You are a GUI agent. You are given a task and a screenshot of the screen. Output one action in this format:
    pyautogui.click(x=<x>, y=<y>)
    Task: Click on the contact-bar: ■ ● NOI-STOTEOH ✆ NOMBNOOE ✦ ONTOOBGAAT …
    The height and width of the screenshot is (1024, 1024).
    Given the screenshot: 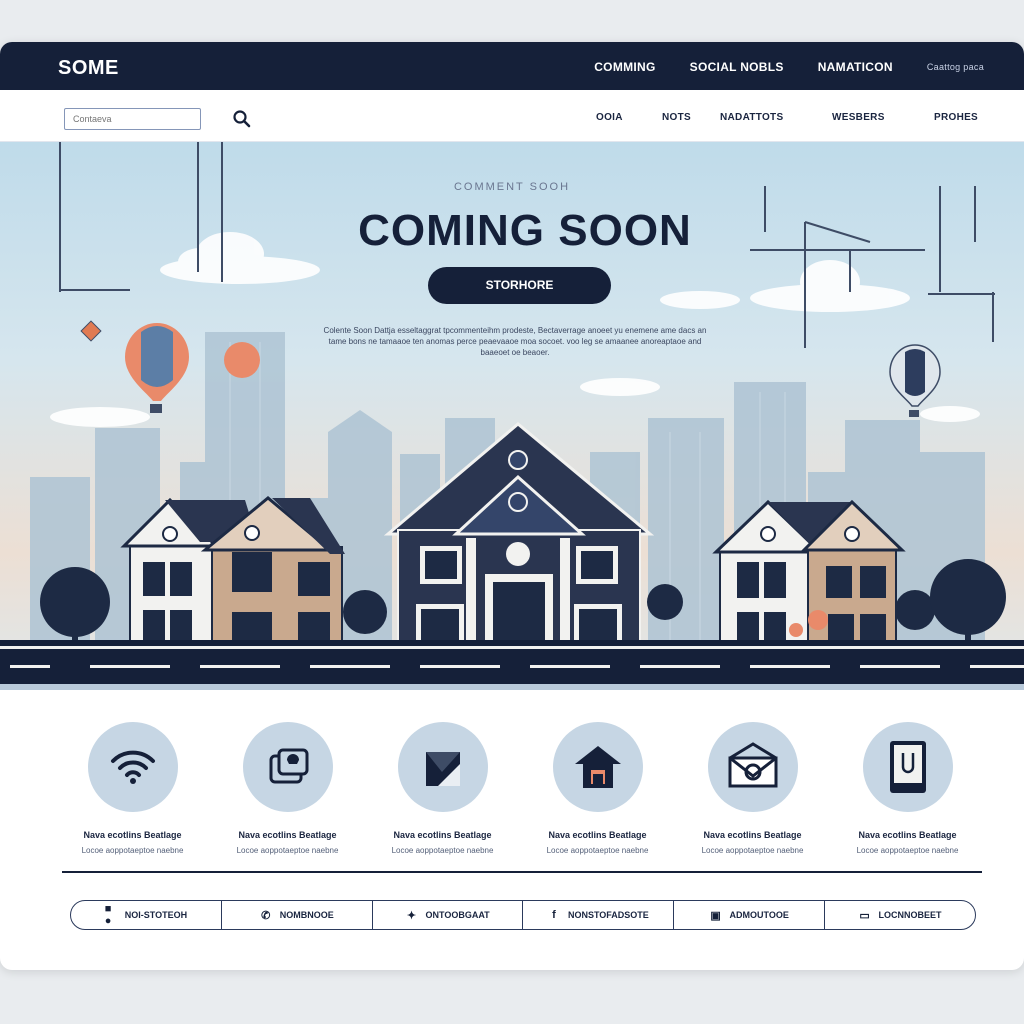 What is the action you would take?
    pyautogui.click(x=523, y=915)
    